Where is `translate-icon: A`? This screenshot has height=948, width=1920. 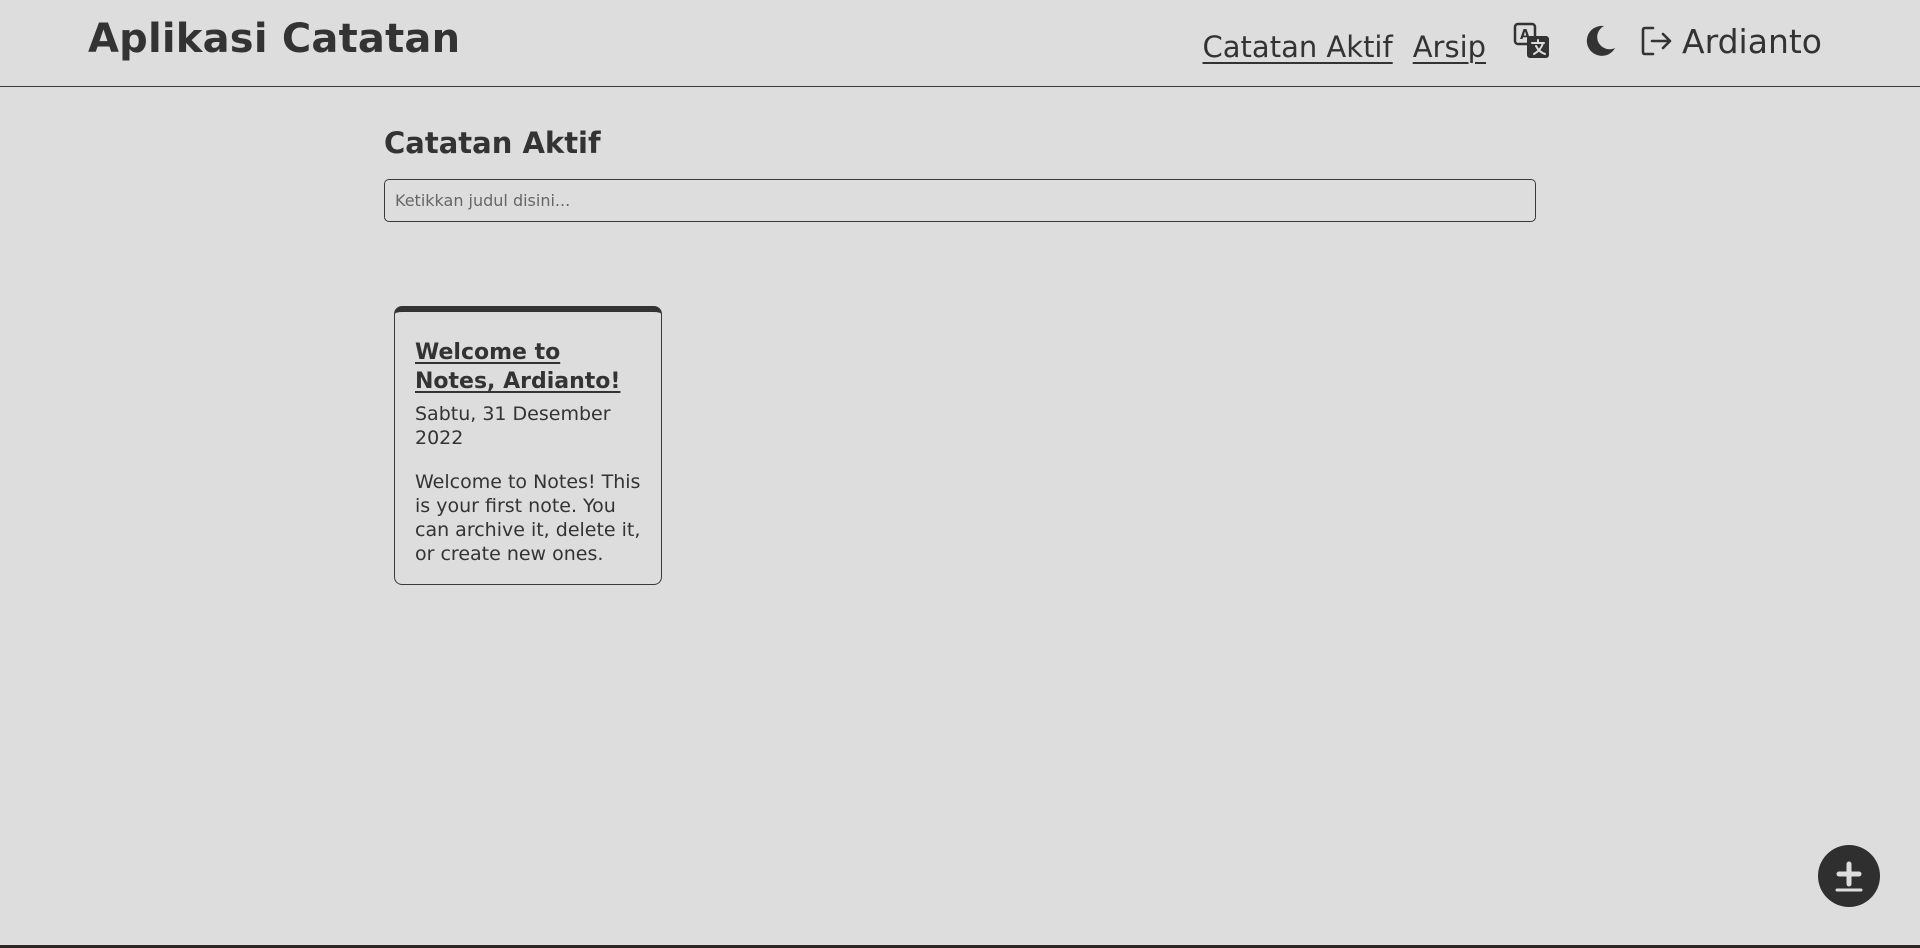
translate-icon: A is located at coordinates (1531, 40).